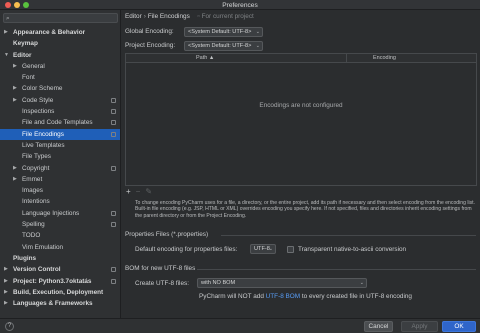 This screenshot has height=333, width=480. What do you see at coordinates (60, 43) in the screenshot?
I see `sidebar-item-keymap: Keymap` at bounding box center [60, 43].